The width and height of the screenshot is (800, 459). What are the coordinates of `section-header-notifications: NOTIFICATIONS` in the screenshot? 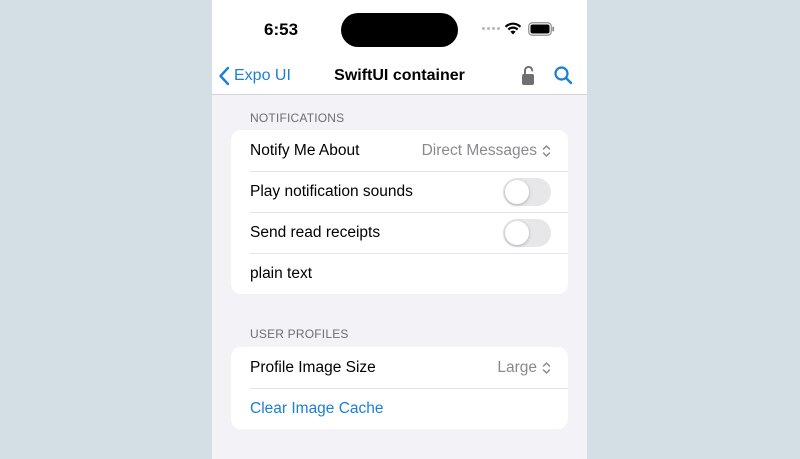 It's located at (297, 118).